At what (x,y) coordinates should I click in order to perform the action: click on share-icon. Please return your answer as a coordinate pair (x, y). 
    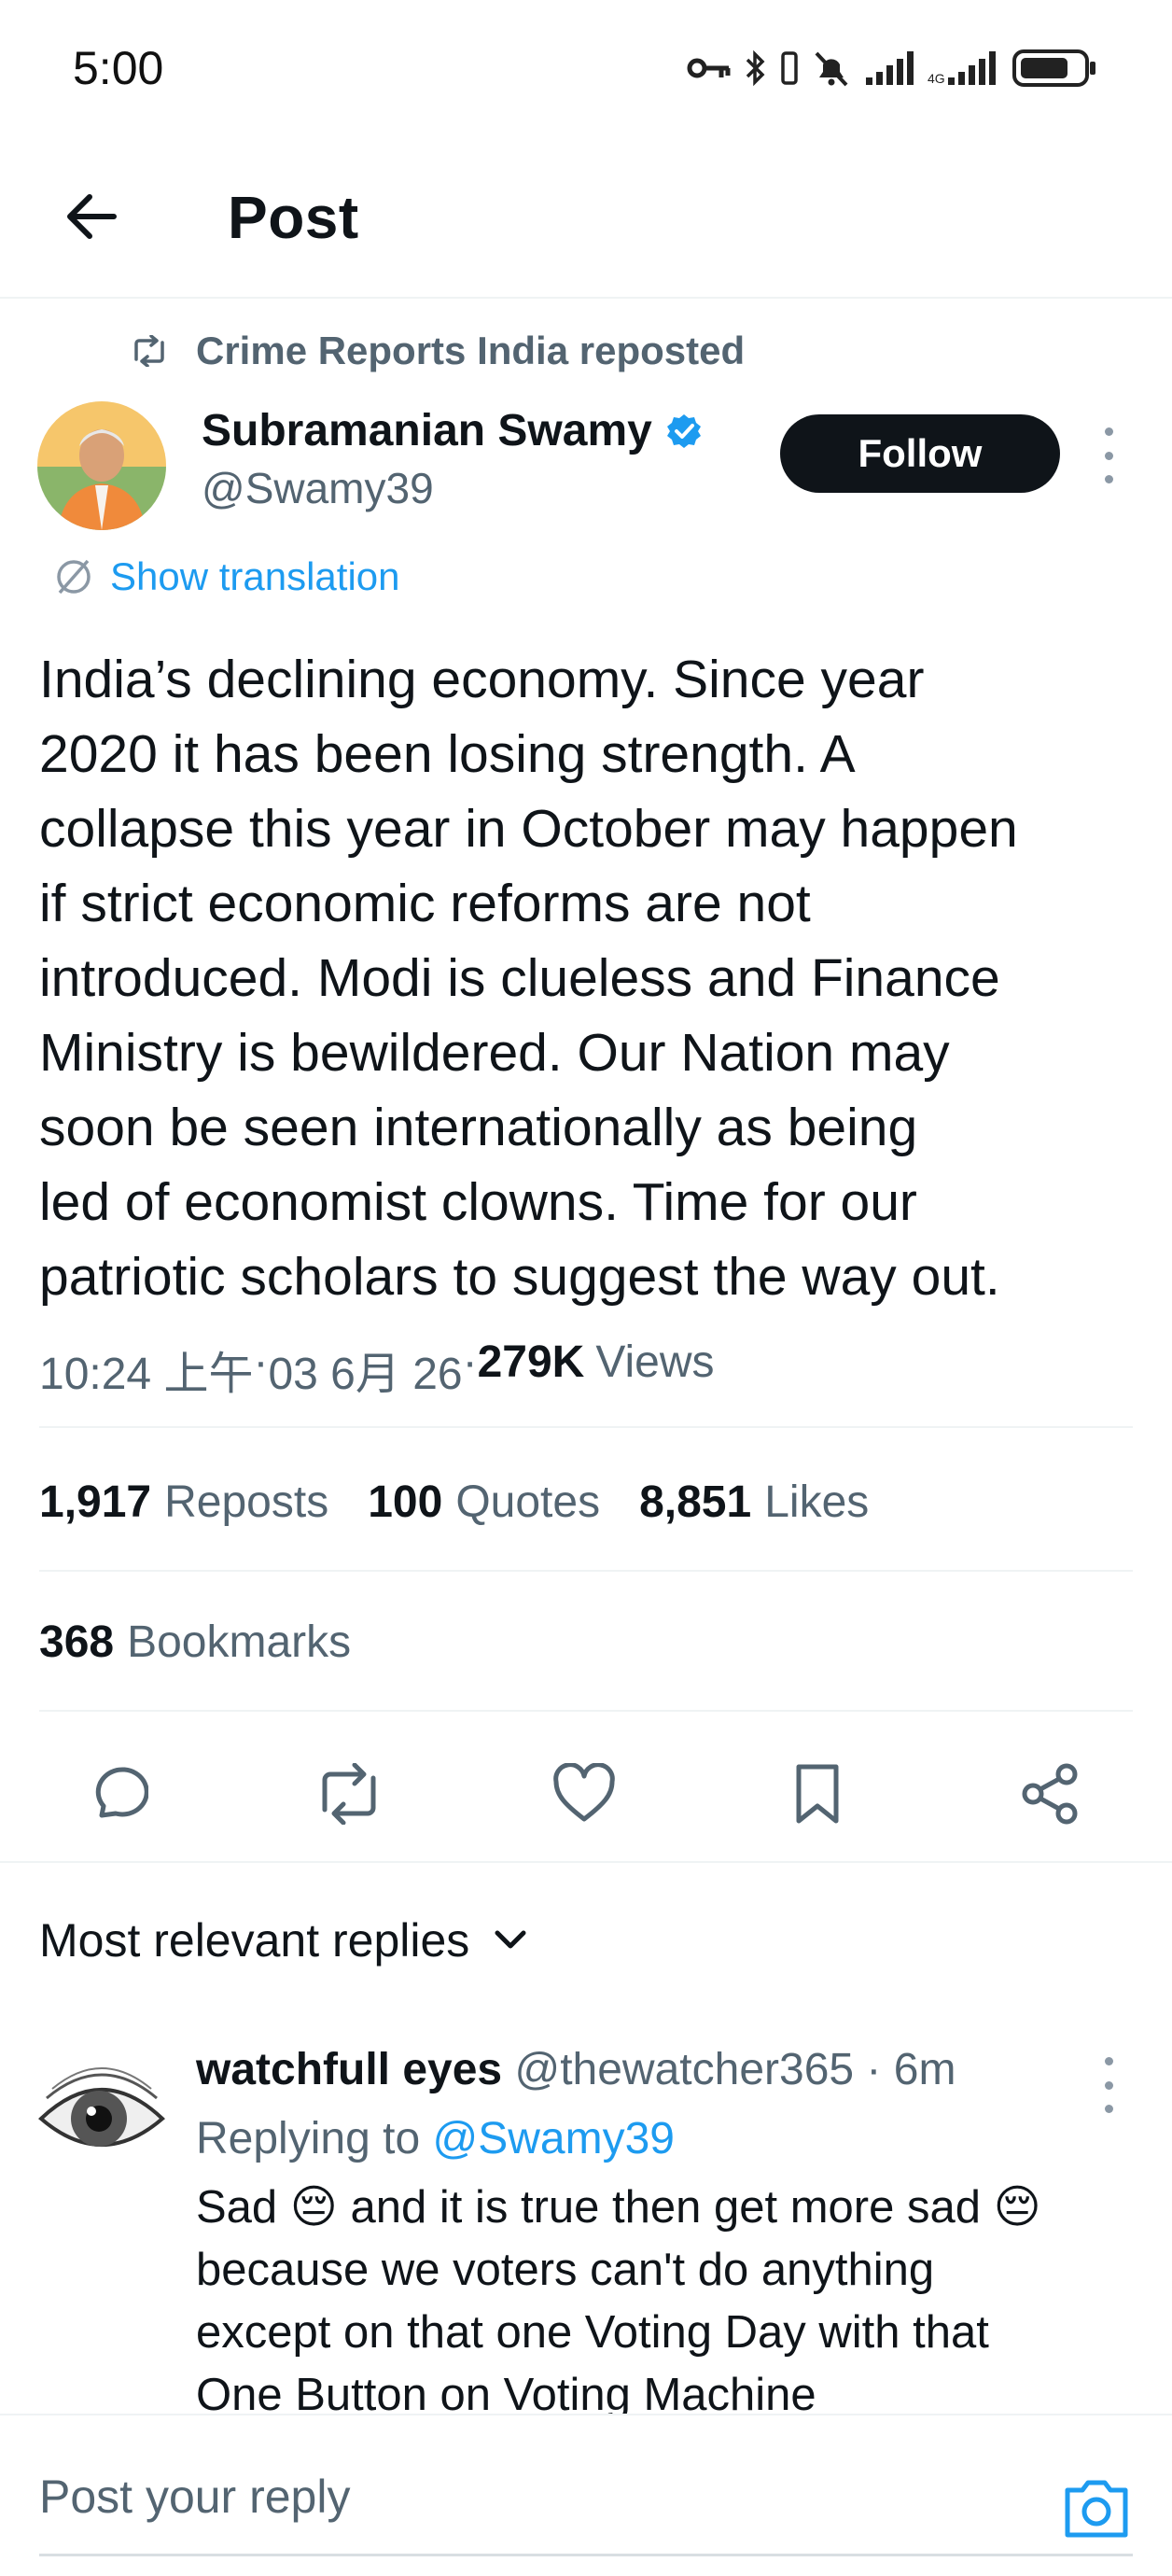
    Looking at the image, I should click on (1050, 1794).